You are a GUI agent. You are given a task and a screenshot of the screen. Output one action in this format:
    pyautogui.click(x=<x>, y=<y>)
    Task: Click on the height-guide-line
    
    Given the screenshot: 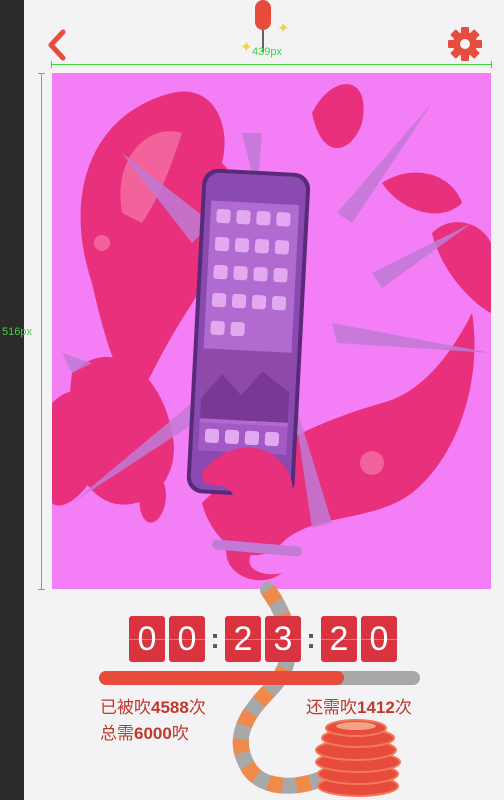 What is the action you would take?
    pyautogui.click(x=41, y=331)
    